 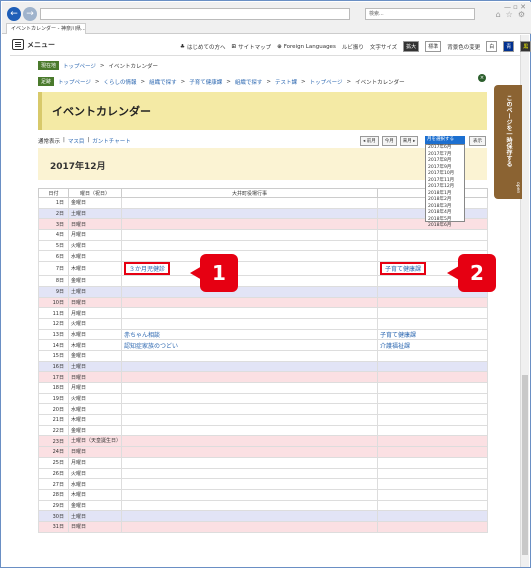 What do you see at coordinates (53, 213) in the screenshot?
I see `date-cell: 2日` at bounding box center [53, 213].